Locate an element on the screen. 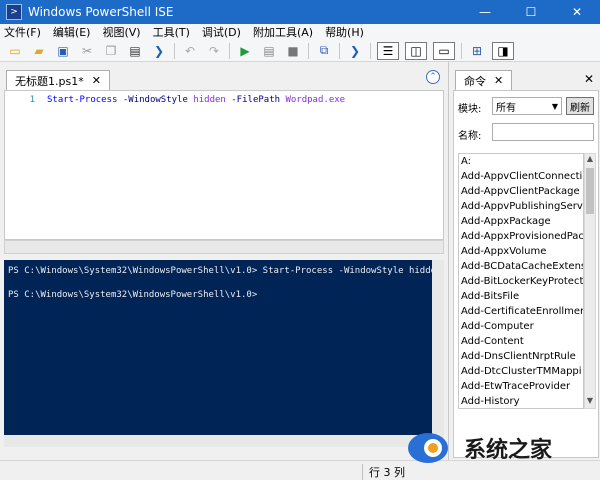 The image size is (600, 480). save-icon: ▣ is located at coordinates (63, 51).